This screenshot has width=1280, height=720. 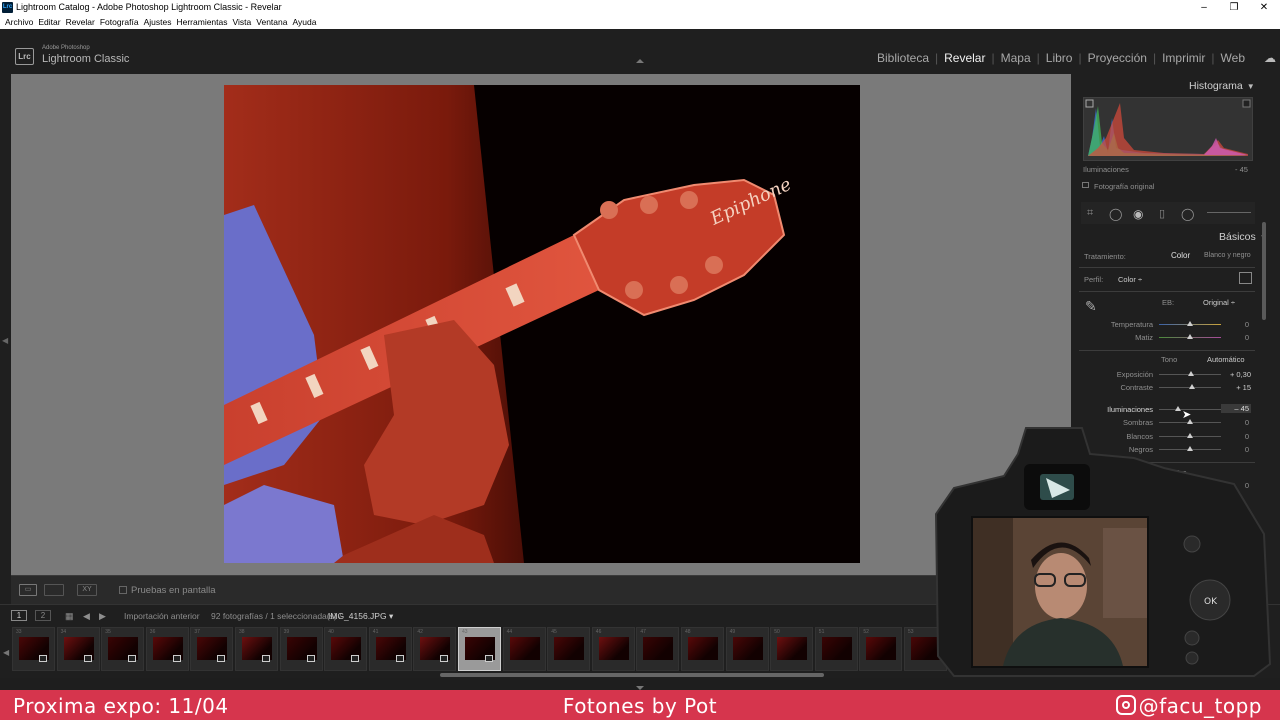 What do you see at coordinates (903, 58) in the screenshot?
I see `module-biblioteca: Biblioteca` at bounding box center [903, 58].